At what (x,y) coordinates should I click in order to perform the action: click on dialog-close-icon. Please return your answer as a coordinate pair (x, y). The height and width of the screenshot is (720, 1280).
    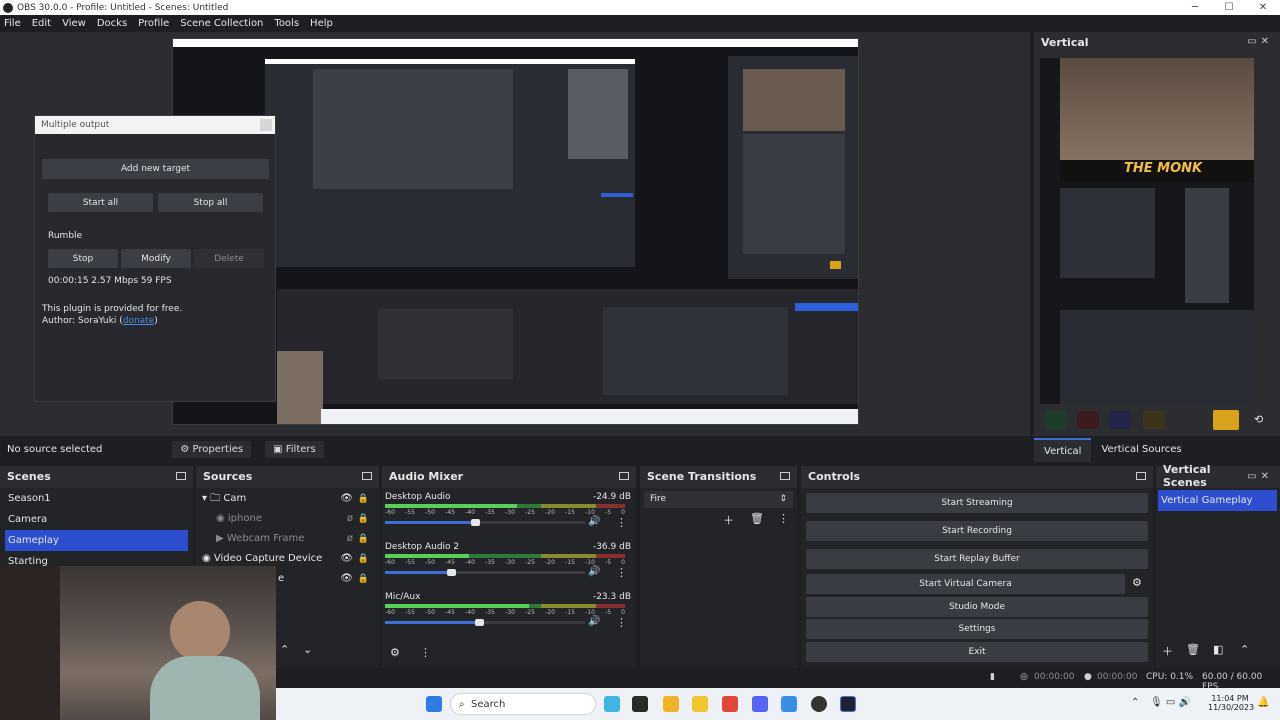
    Looking at the image, I should click on (266, 125).